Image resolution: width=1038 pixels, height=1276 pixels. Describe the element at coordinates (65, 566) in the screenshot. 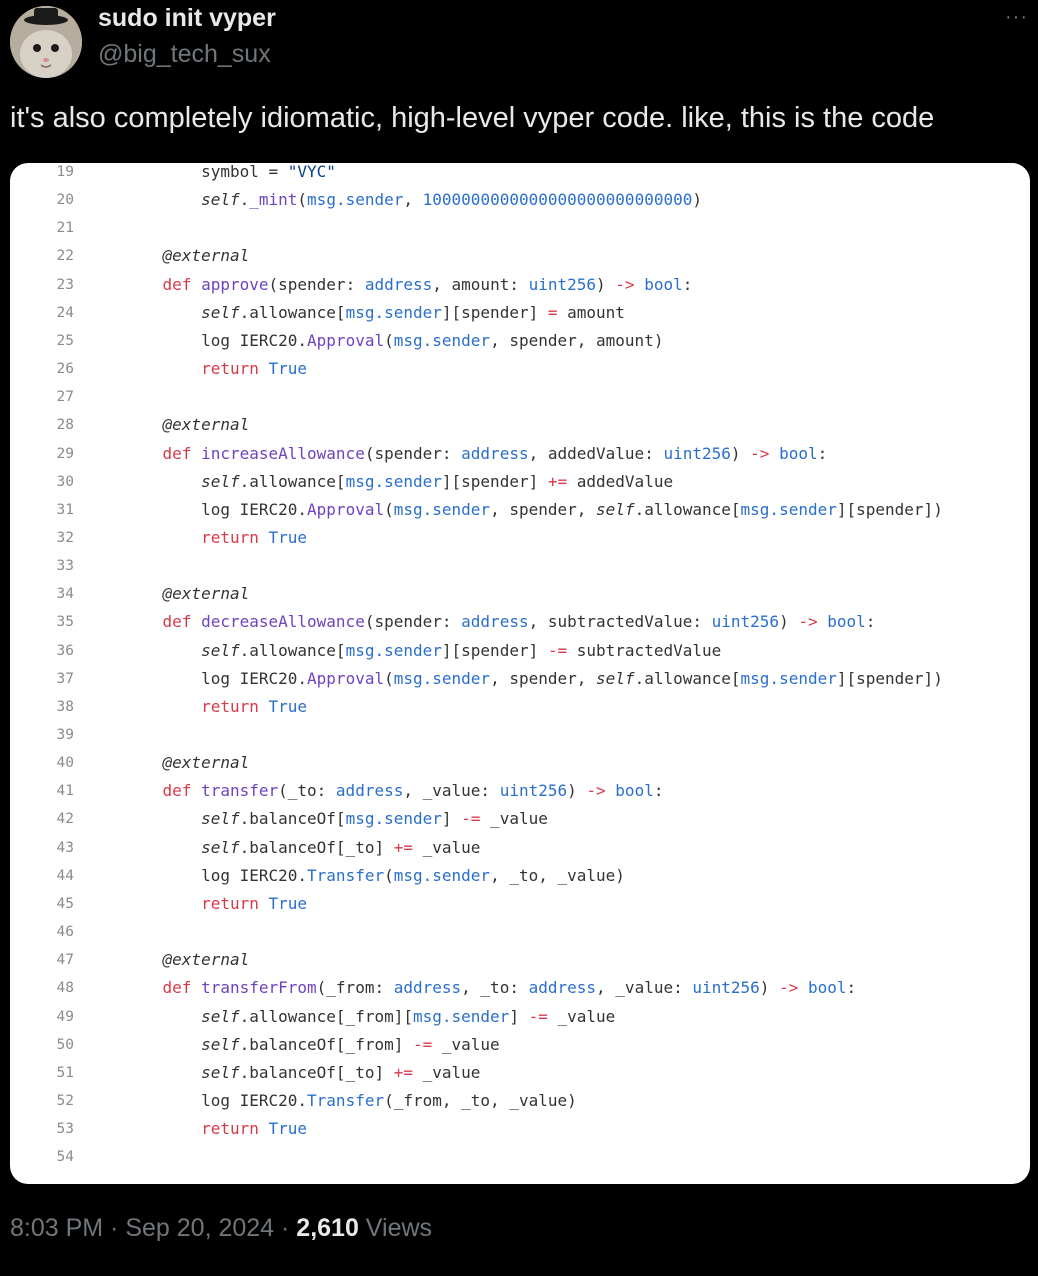

I see `line-number: 33` at that location.